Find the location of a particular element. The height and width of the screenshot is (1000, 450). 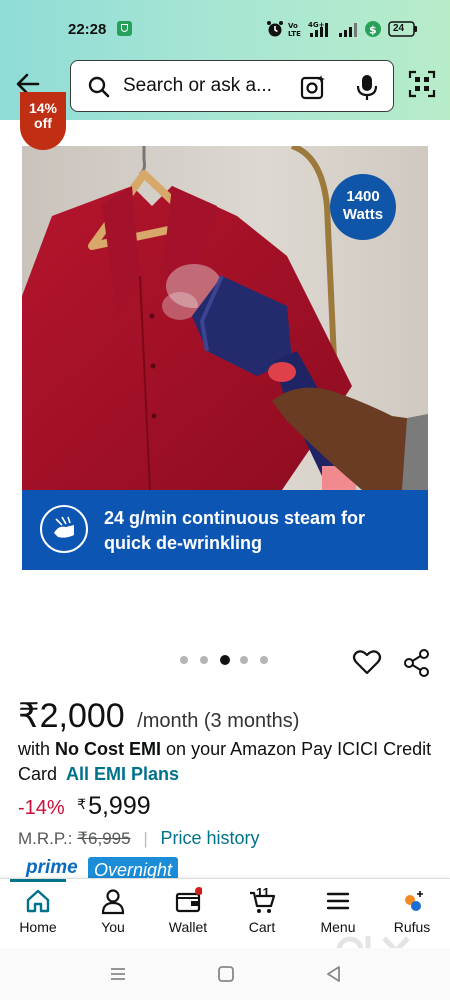

nav-home-label: Home is located at coordinates (38, 927).